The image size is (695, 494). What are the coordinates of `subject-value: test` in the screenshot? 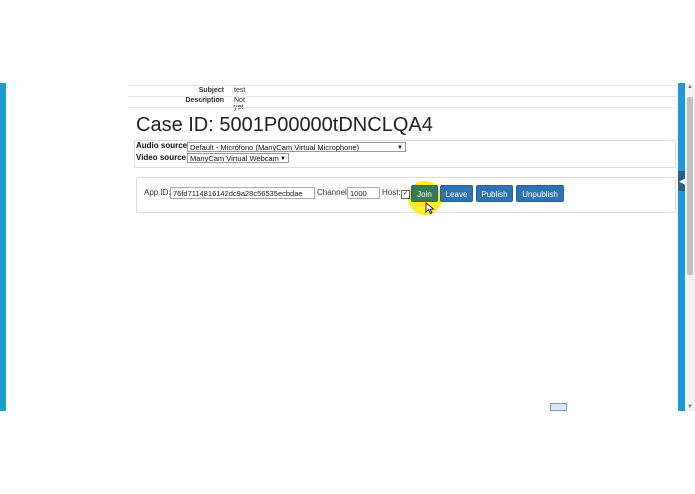 It's located at (240, 90).